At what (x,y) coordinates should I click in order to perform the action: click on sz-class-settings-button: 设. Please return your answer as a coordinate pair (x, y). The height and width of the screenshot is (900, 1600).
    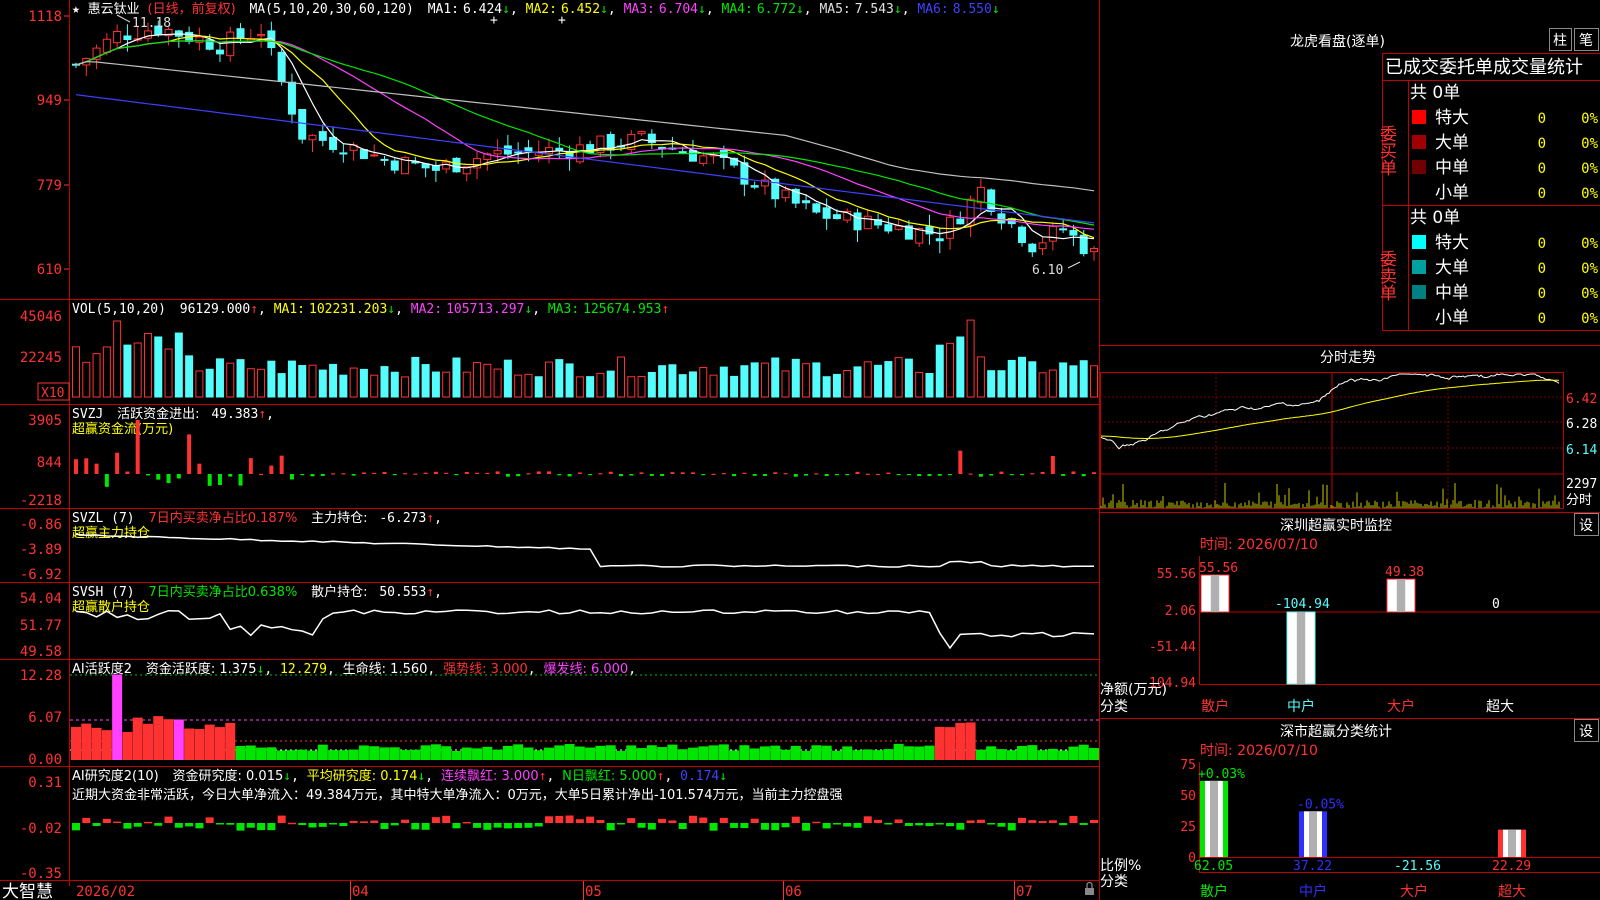
    Looking at the image, I should click on (1586, 730).